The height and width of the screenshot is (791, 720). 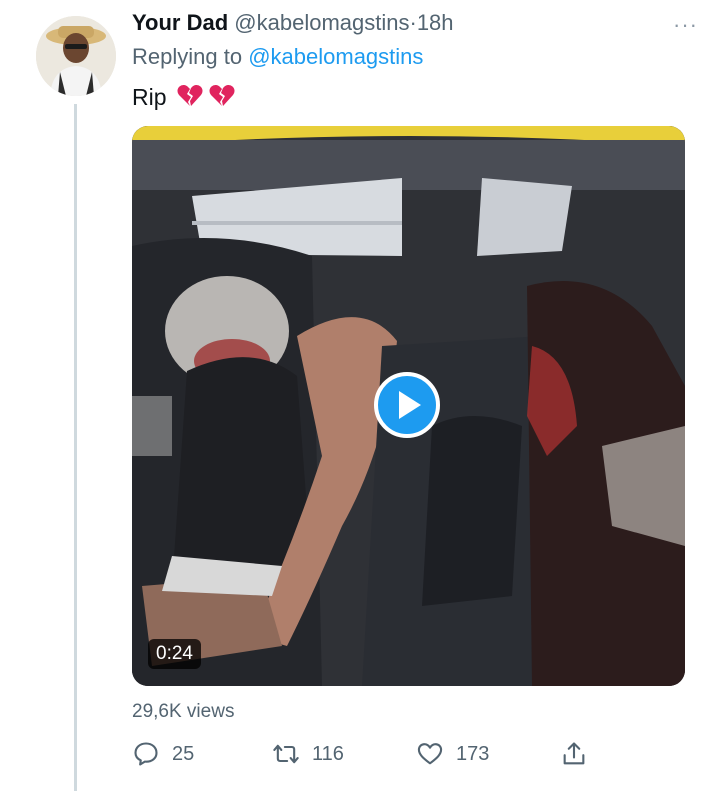 What do you see at coordinates (452, 754) in the screenshot?
I see `like-button: 173` at bounding box center [452, 754].